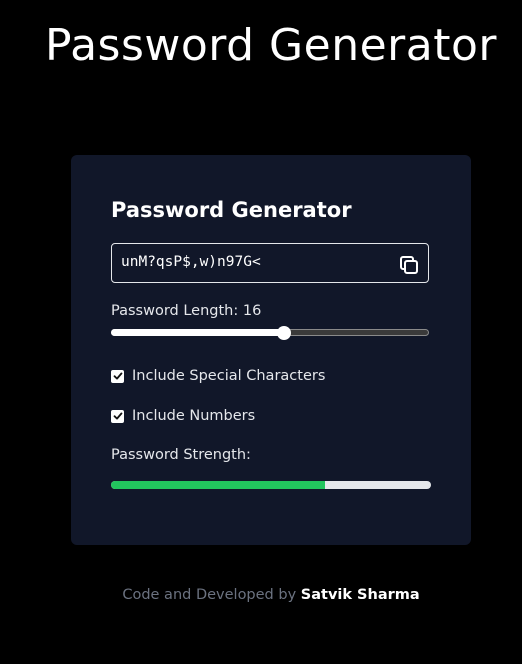 This screenshot has height=664, width=522. Describe the element at coordinates (198, 332) in the screenshot. I see `slider-fill` at that location.